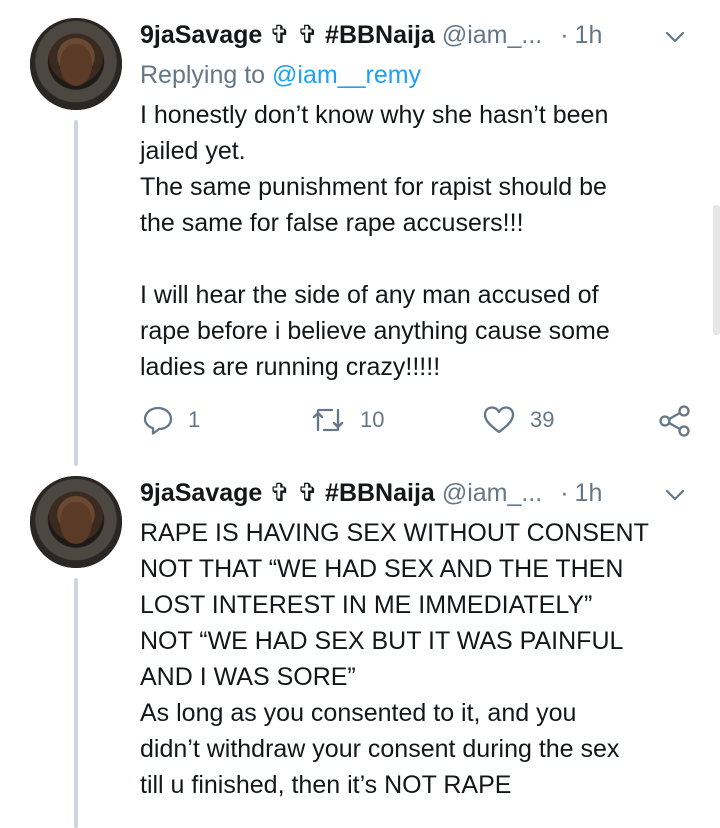  Describe the element at coordinates (328, 420) in the screenshot. I see `retweet-arrows-icon` at that location.